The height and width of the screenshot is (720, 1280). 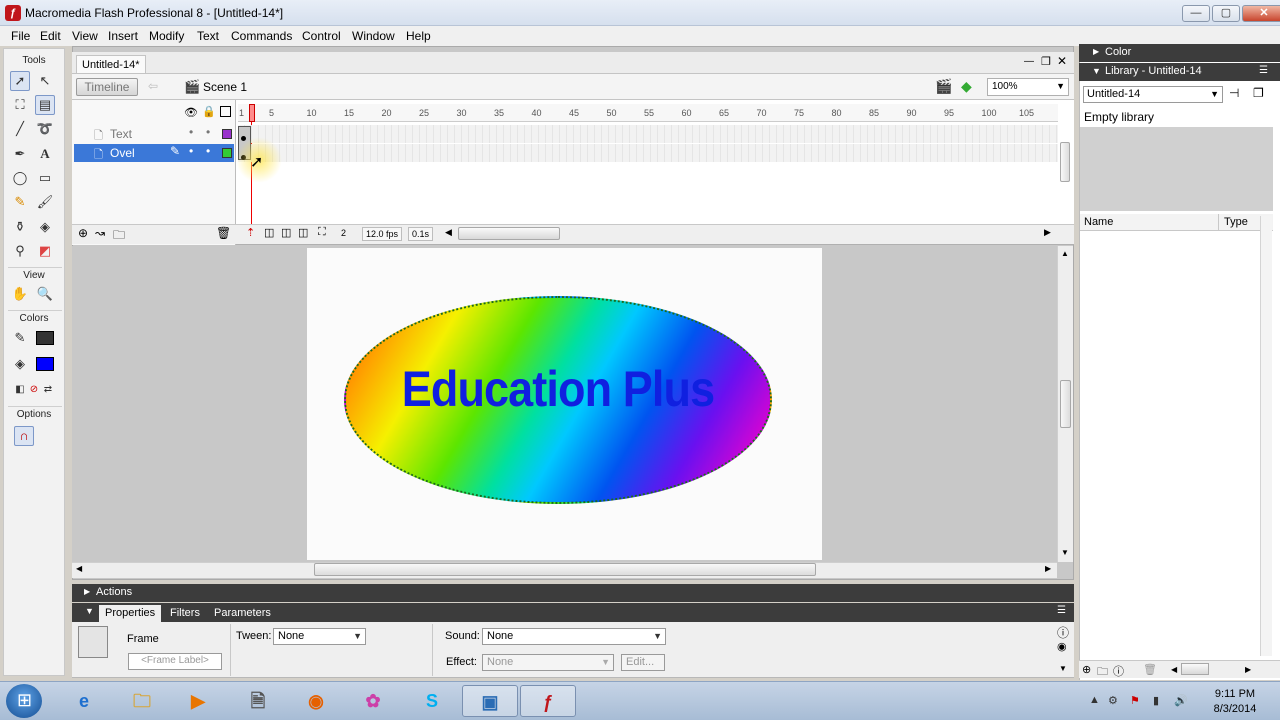 I want to click on center-frame-icon: ⇡, so click(x=250, y=232).